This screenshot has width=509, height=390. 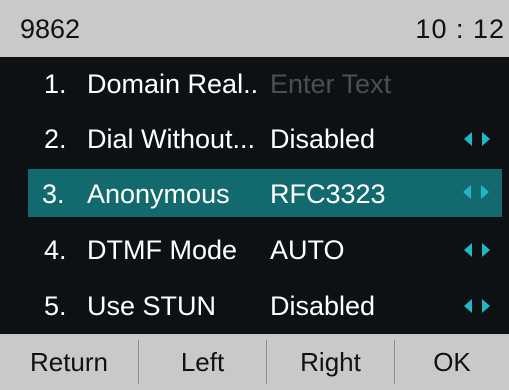 What do you see at coordinates (330, 362) in the screenshot?
I see `right-softkey: Right` at bounding box center [330, 362].